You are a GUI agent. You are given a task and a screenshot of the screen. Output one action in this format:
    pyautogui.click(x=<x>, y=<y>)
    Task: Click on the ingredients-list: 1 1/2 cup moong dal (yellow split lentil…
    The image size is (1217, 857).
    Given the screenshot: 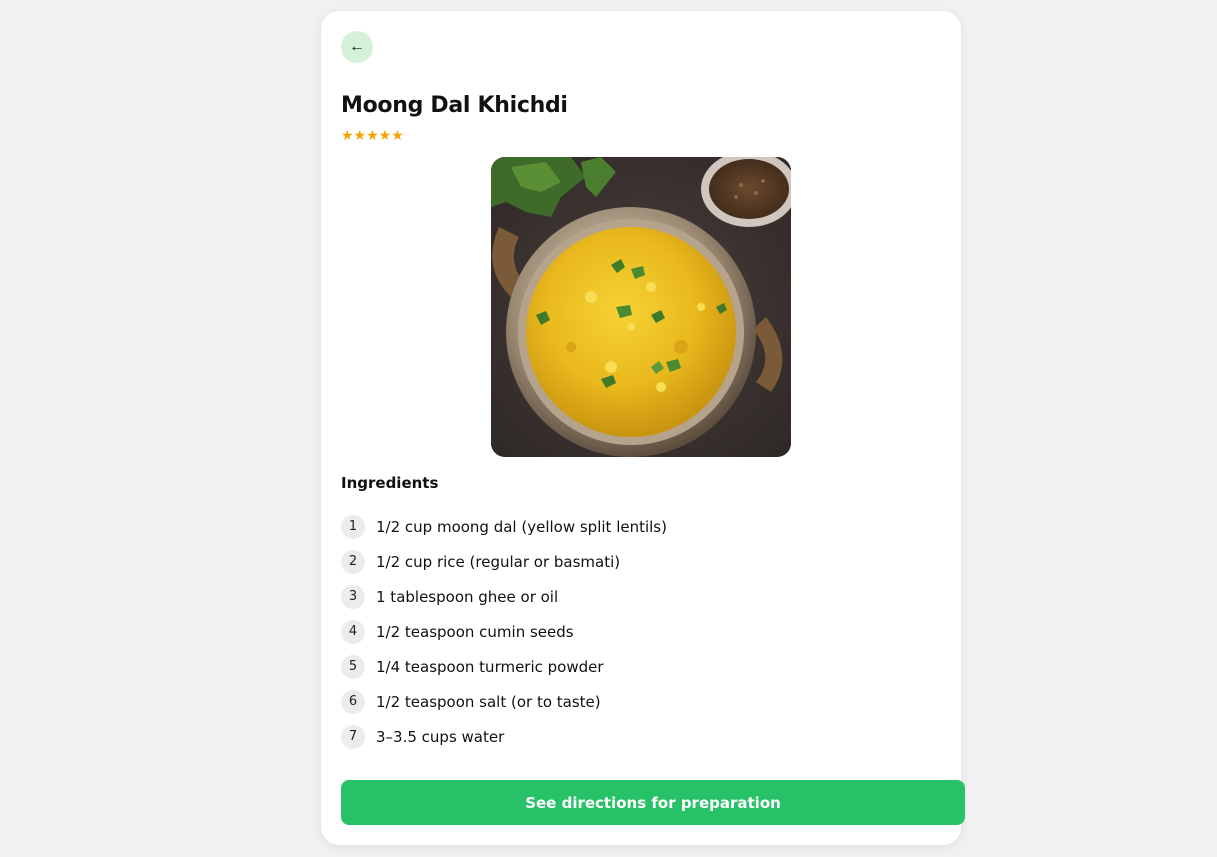 What is the action you would take?
    pyautogui.click(x=504, y=631)
    